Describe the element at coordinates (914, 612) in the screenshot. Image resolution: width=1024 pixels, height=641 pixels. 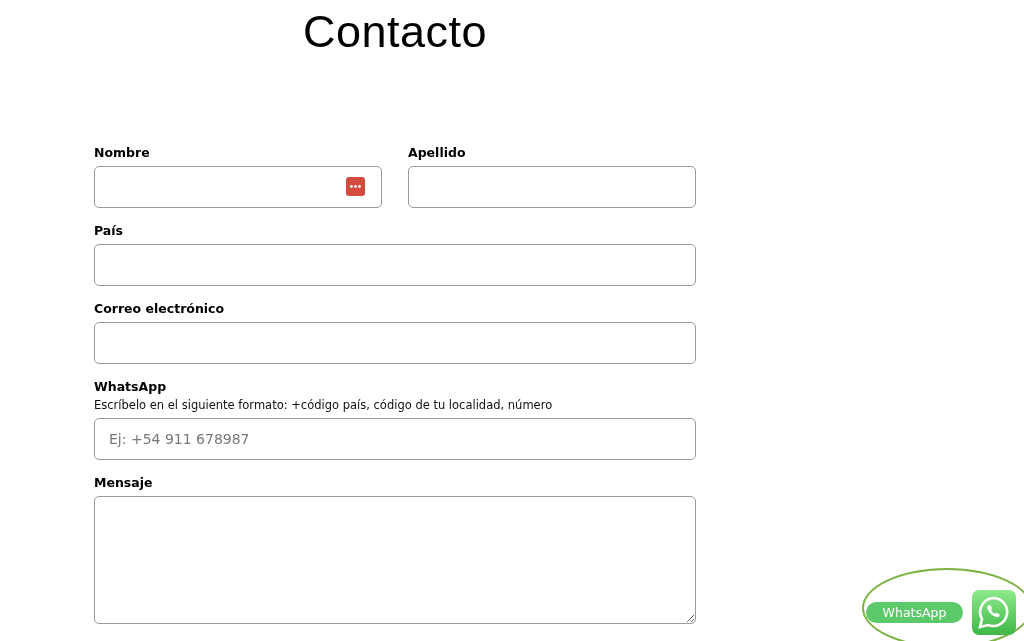
I see `whatsapp-button: WhatsApp` at that location.